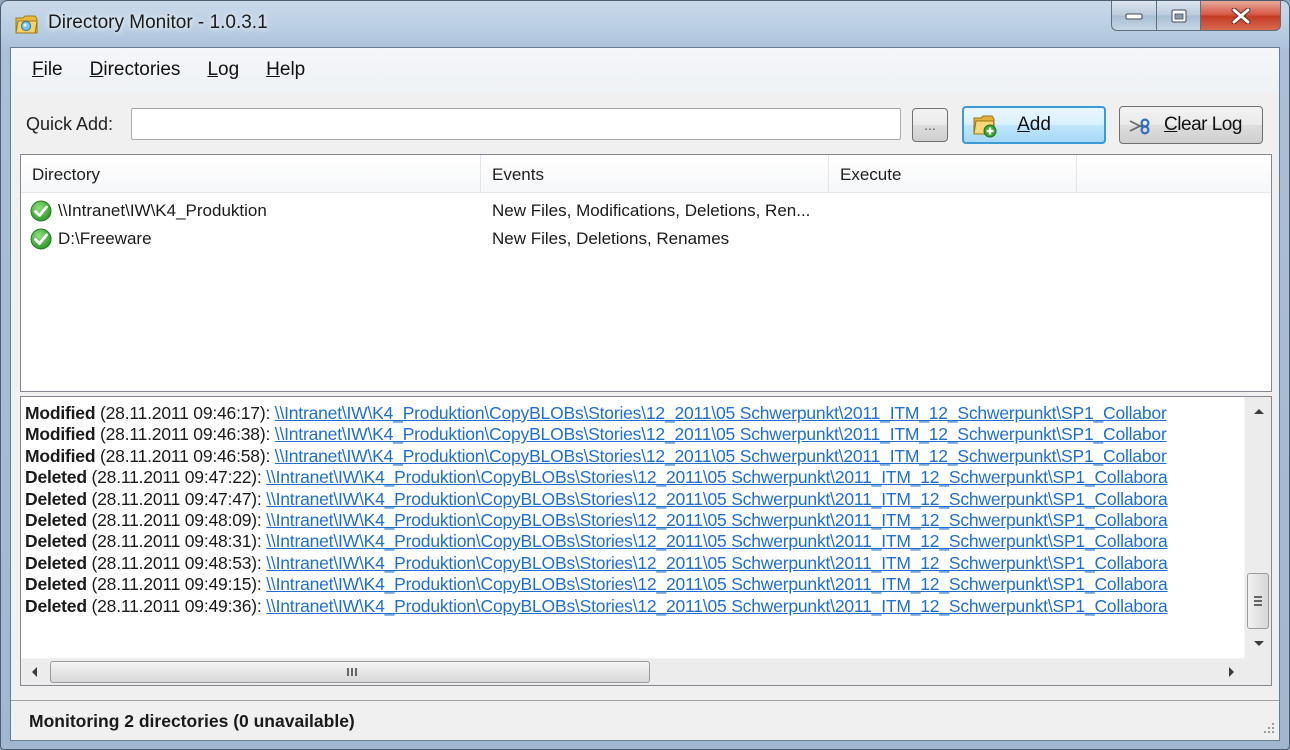  Describe the element at coordinates (1268, 729) in the screenshot. I see `resize-grip-icon` at that location.